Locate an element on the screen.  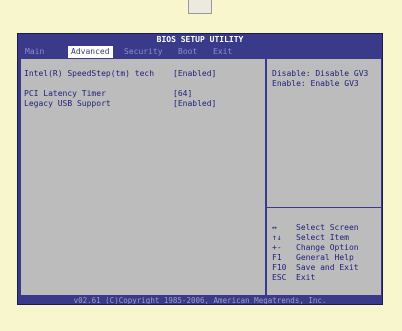
key-hint-desc: Change Option is located at coordinates (327, 247).